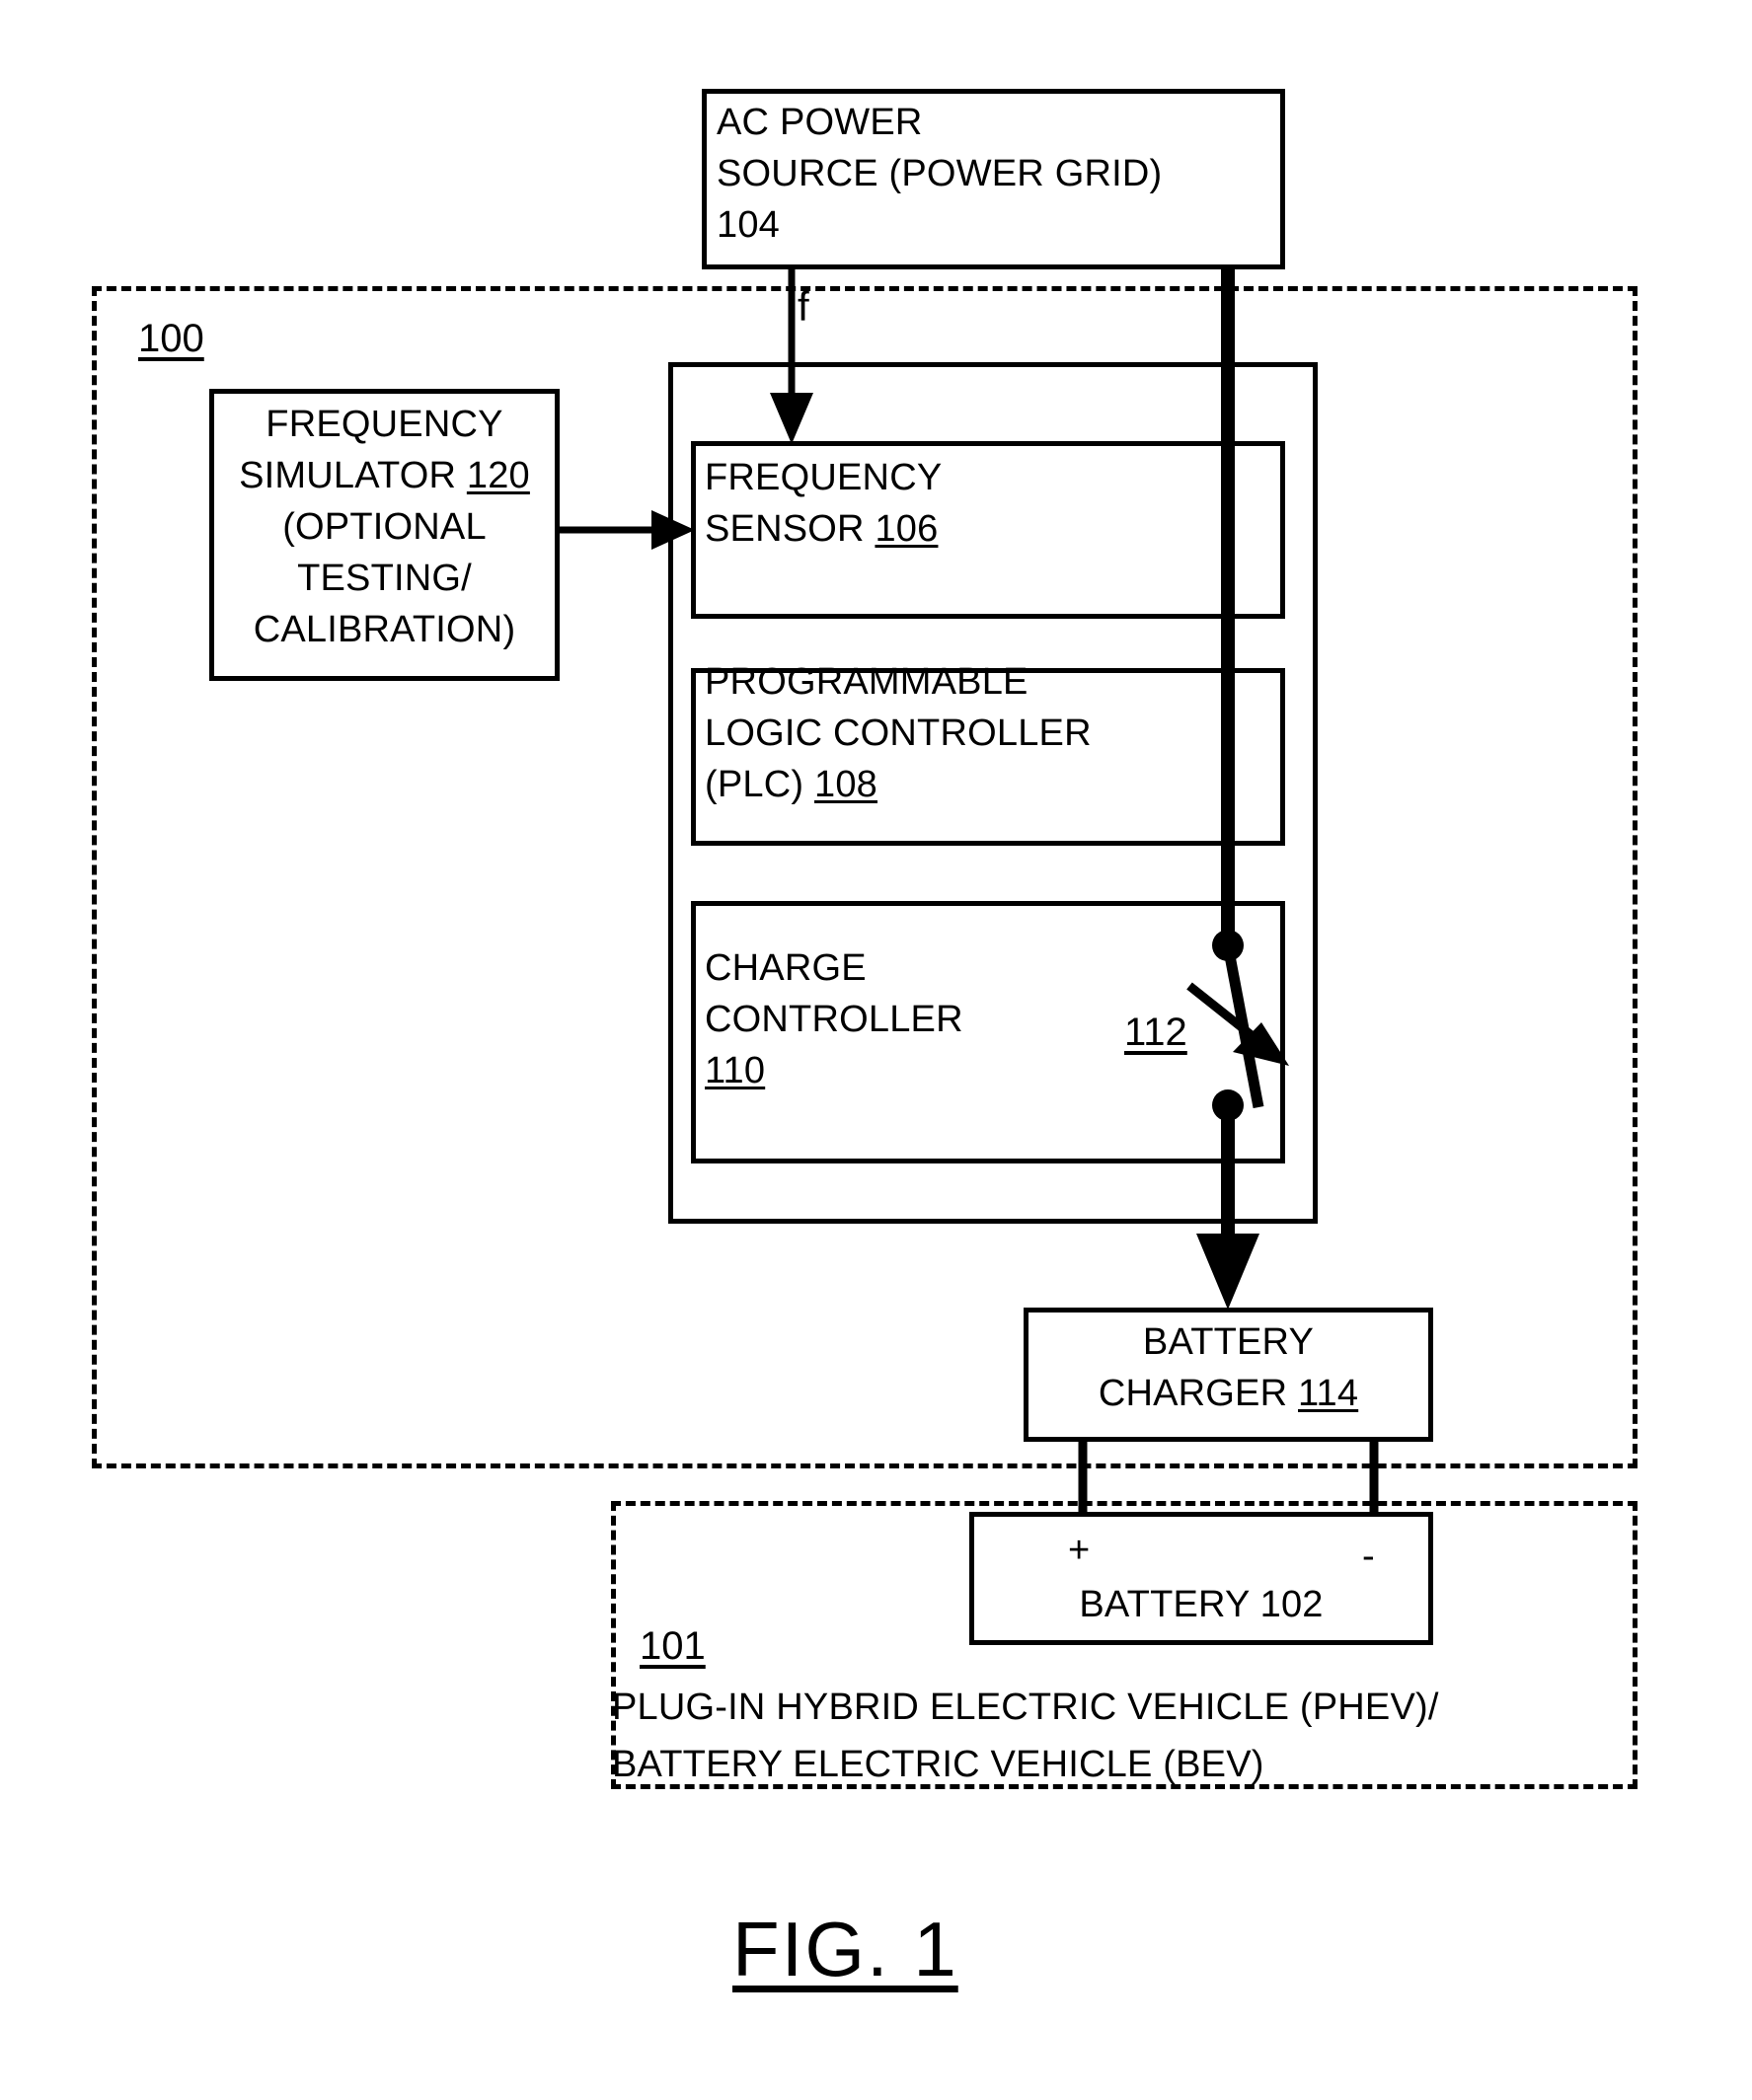 The height and width of the screenshot is (2100, 1752). I want to click on ac-power-source-line2: SOURCE (POWER GRID), so click(940, 174).